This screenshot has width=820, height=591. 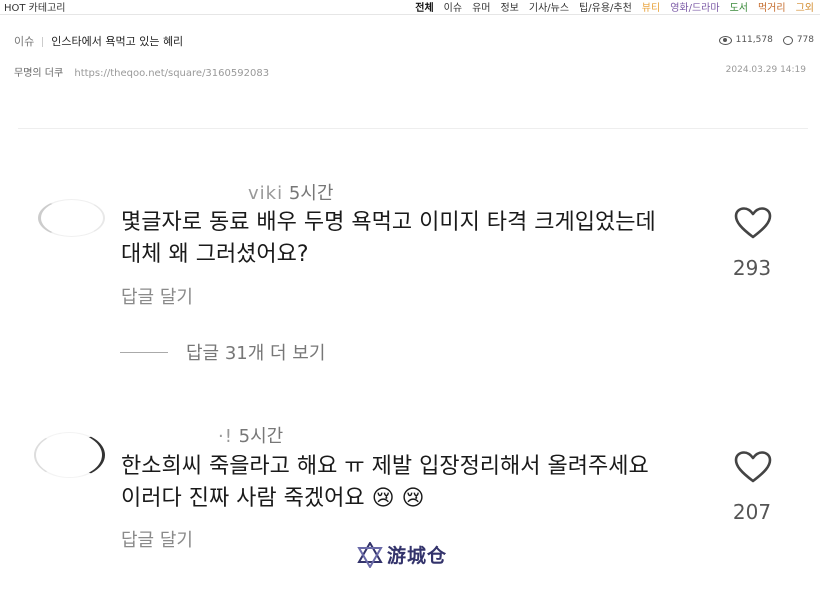 I want to click on nav-tab-books: 도서, so click(x=739, y=7).